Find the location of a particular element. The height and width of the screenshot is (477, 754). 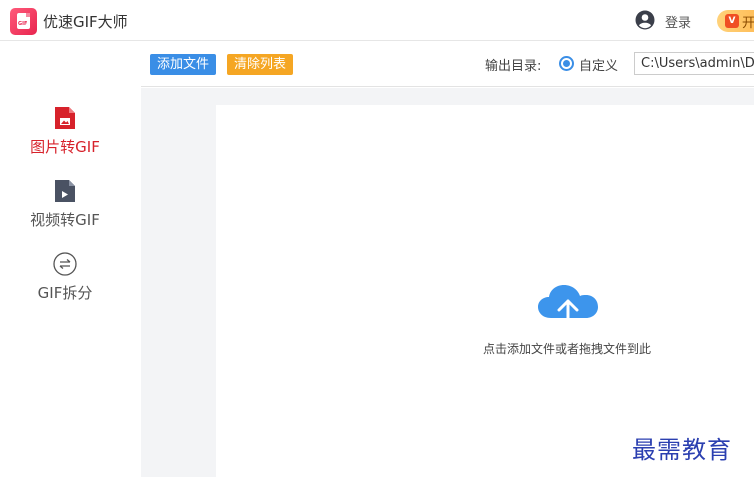

vip-button: V 开 is located at coordinates (735, 21).